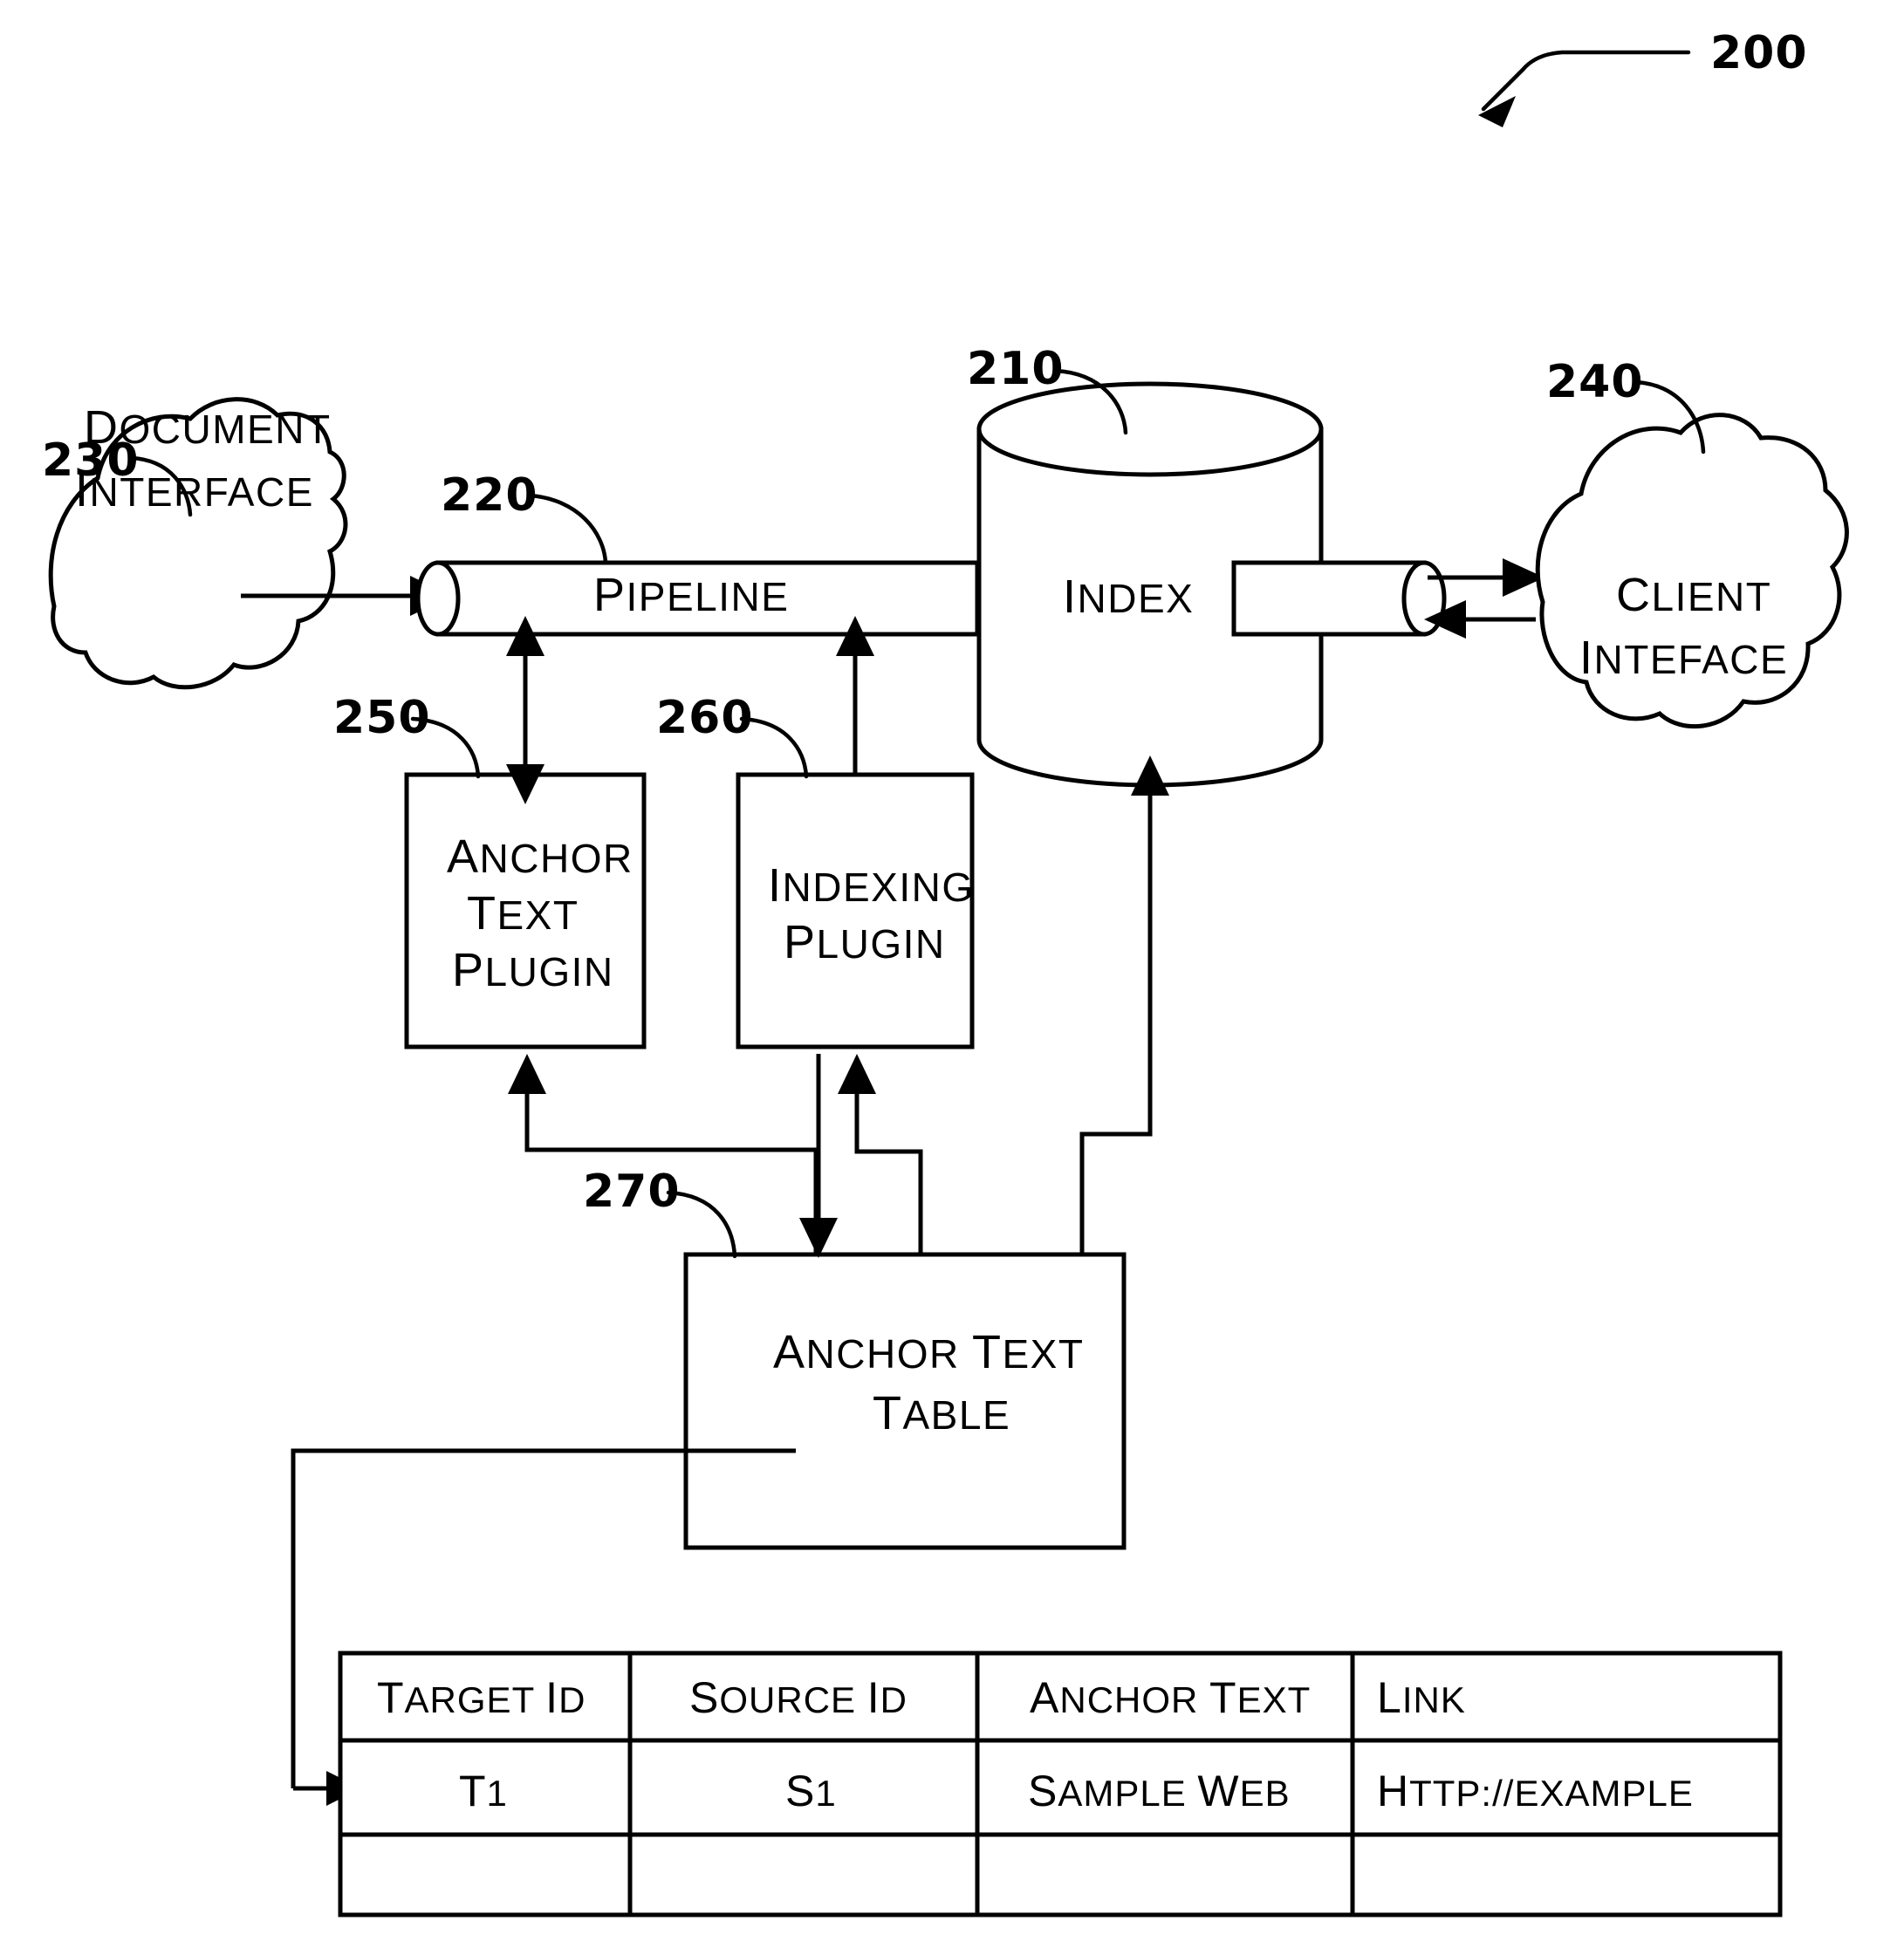 The width and height of the screenshot is (1904, 1955). I want to click on connector-table-to-indexing-plugin, so click(880, 1154).